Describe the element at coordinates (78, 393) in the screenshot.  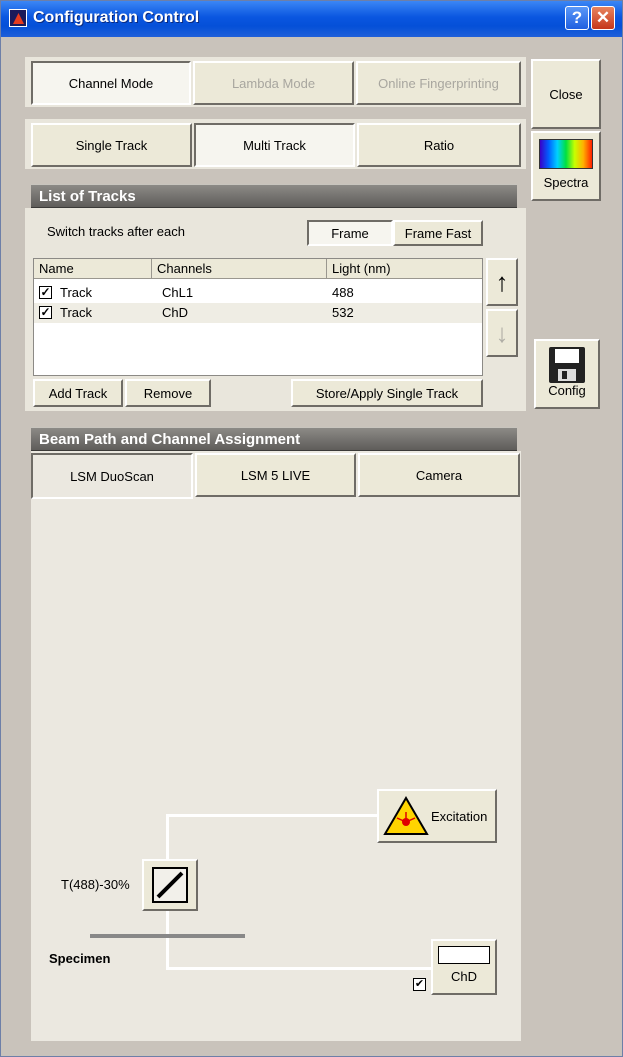
I see `add-track-button: Add Track` at that location.